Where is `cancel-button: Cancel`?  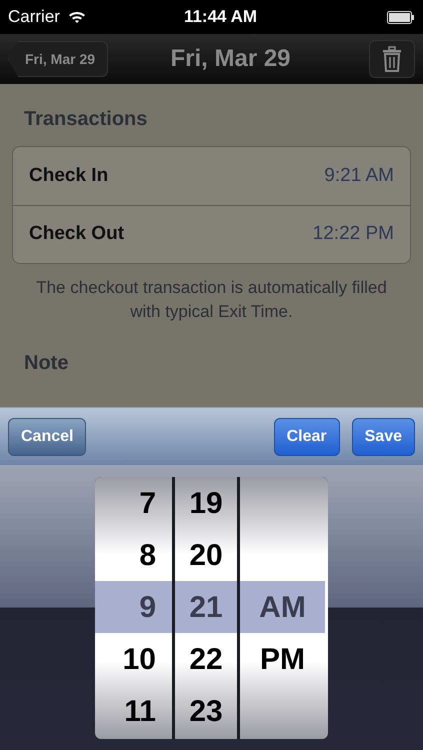
cancel-button: Cancel is located at coordinates (47, 437).